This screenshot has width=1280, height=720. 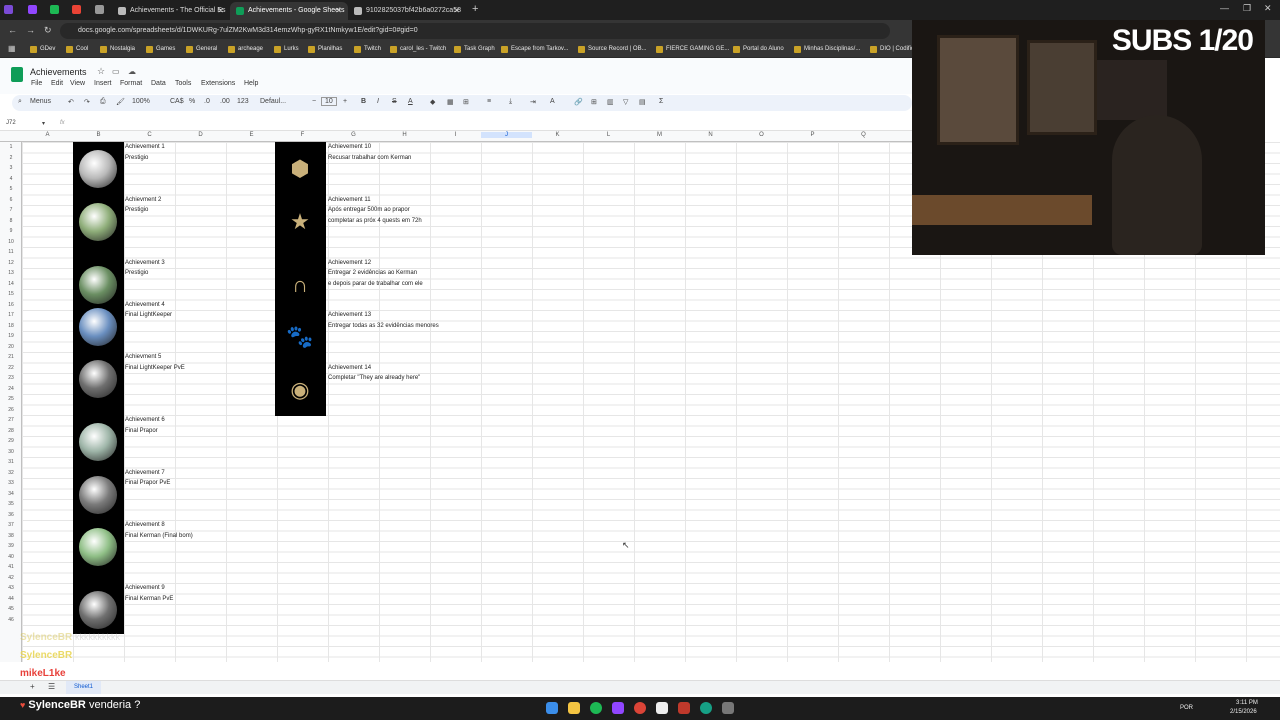 I want to click on row-header: 46, so click(x=11, y=620).